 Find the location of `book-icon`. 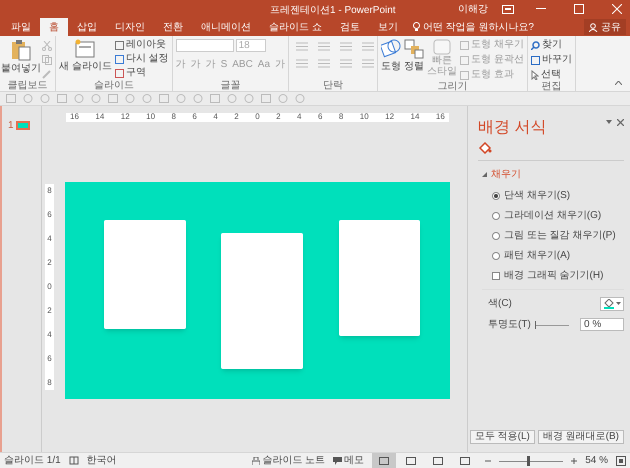

book-icon is located at coordinates (73, 460).